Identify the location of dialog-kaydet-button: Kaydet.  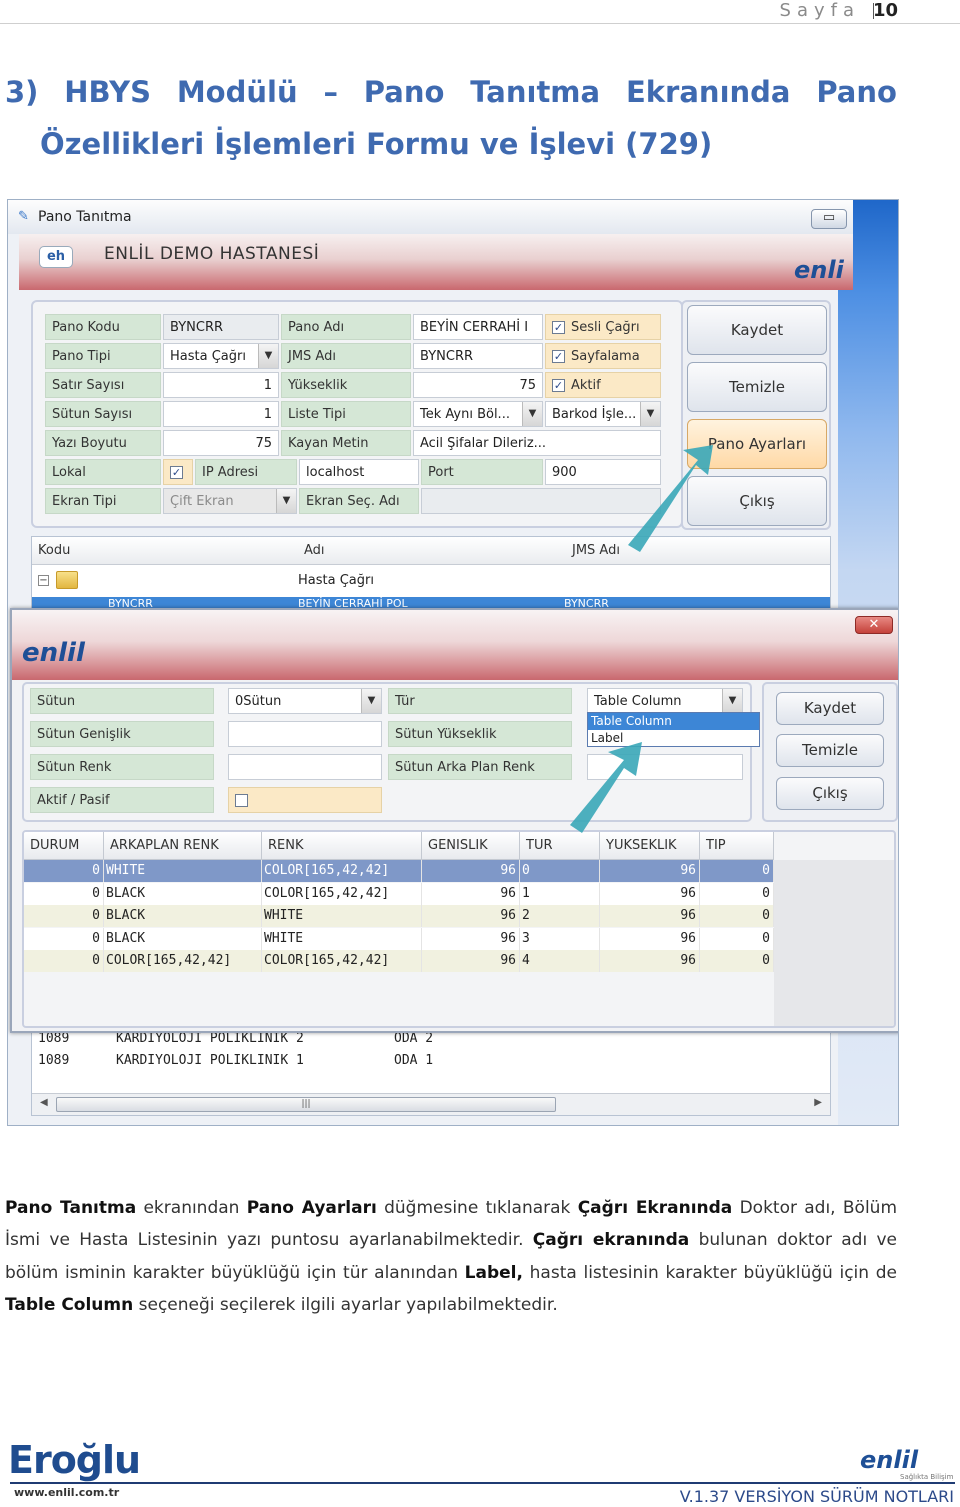
(830, 708).